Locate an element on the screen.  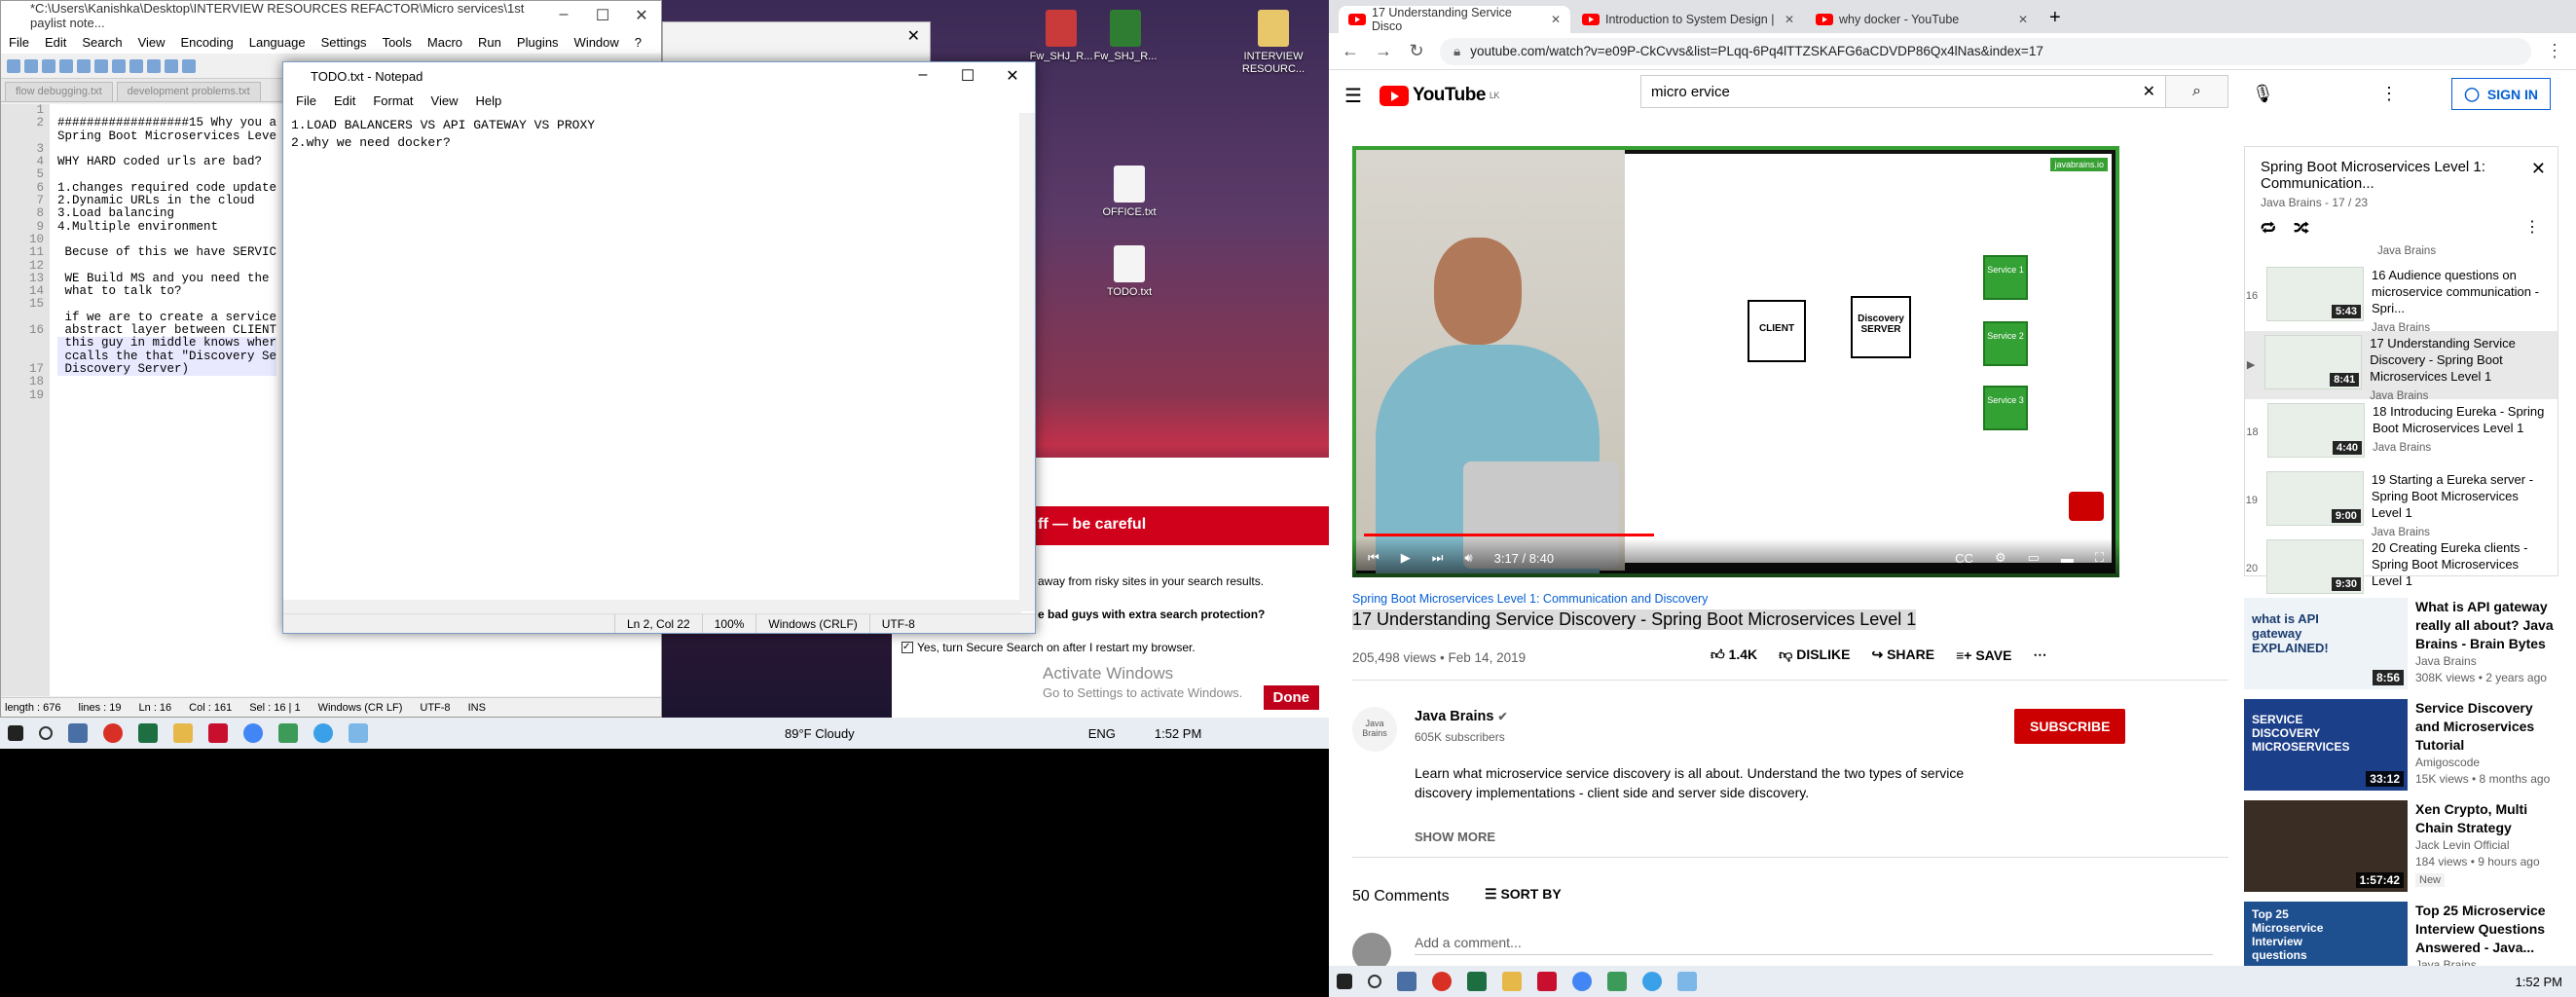
share-button: ↪ SHARE is located at coordinates (1902, 654).